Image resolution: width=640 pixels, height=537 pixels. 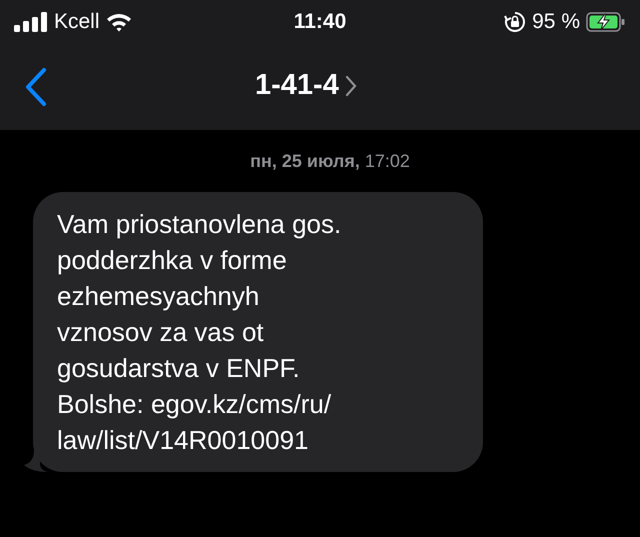 I want to click on battery-percentage: 95 %, so click(x=556, y=22).